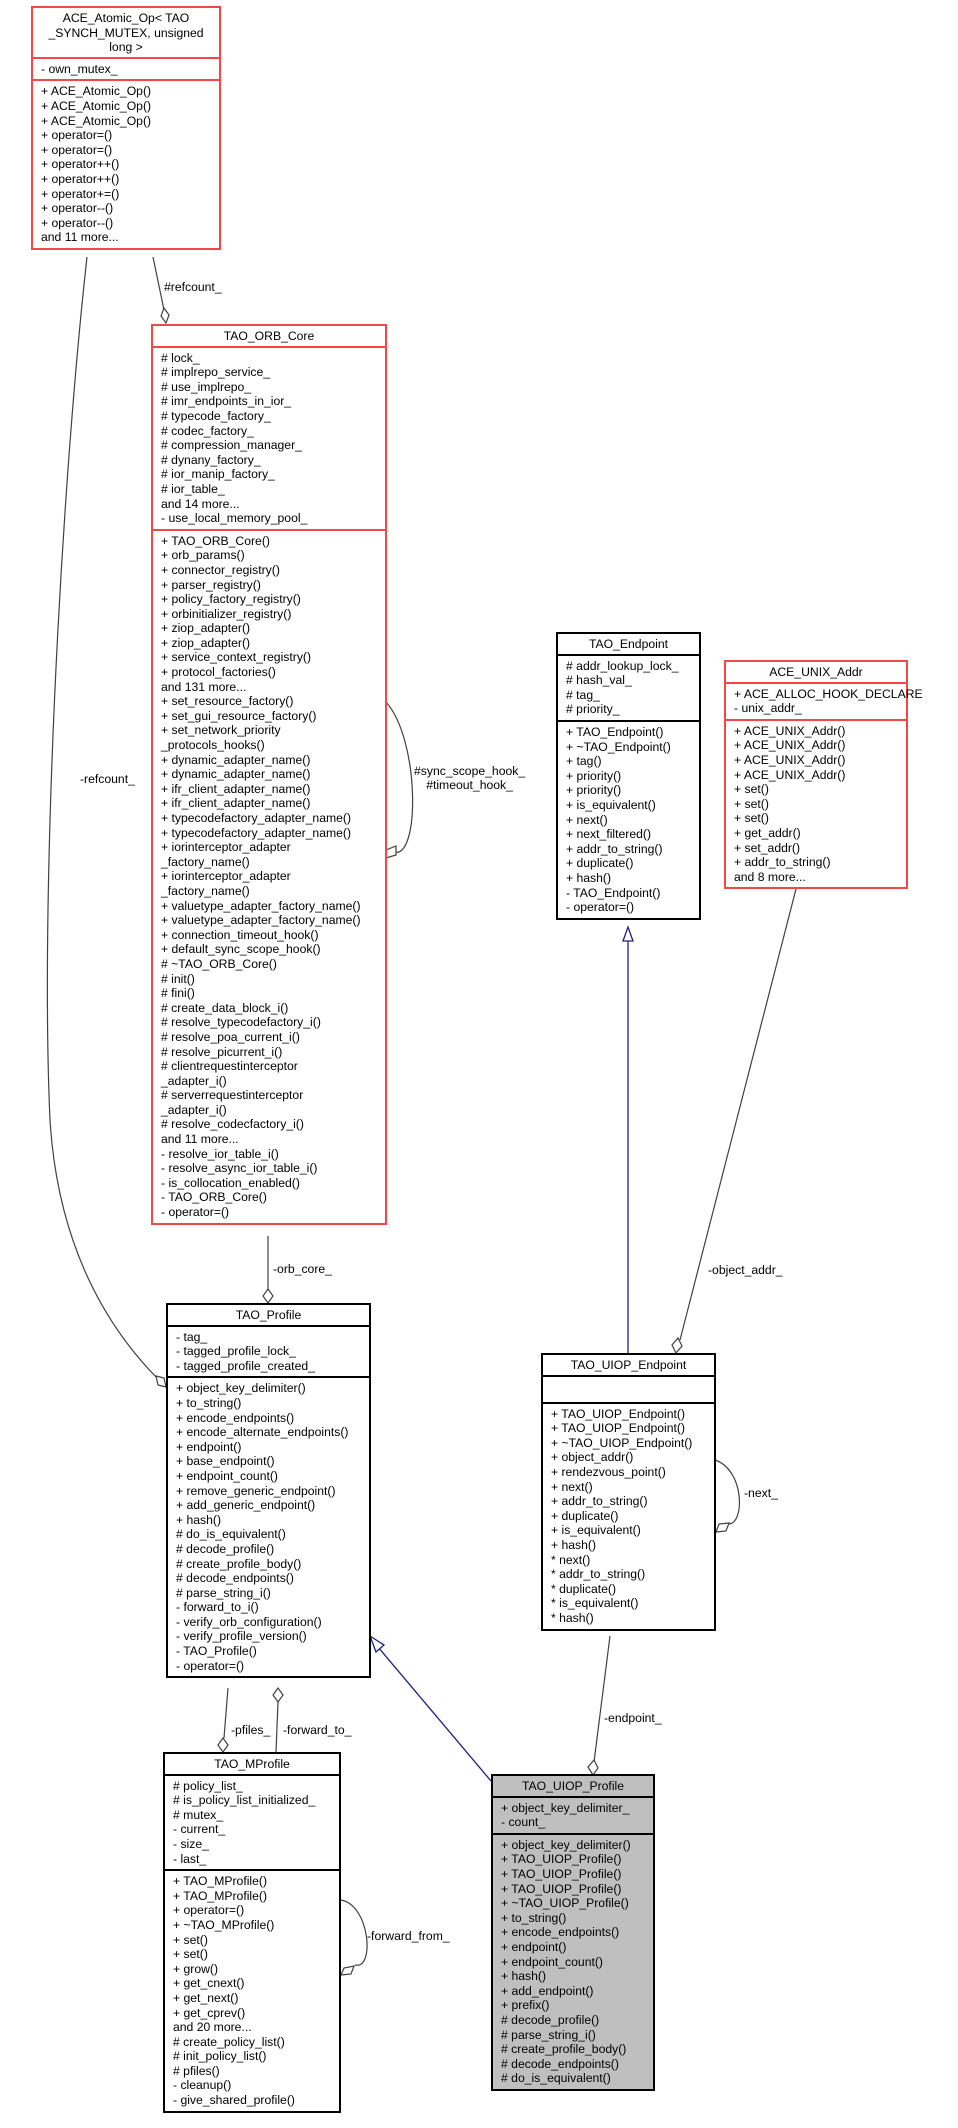 Image resolution: width=958 pixels, height=2128 pixels. Describe the element at coordinates (270, 1461) in the screenshot. I see `class-member: + base_endpoint()` at that location.